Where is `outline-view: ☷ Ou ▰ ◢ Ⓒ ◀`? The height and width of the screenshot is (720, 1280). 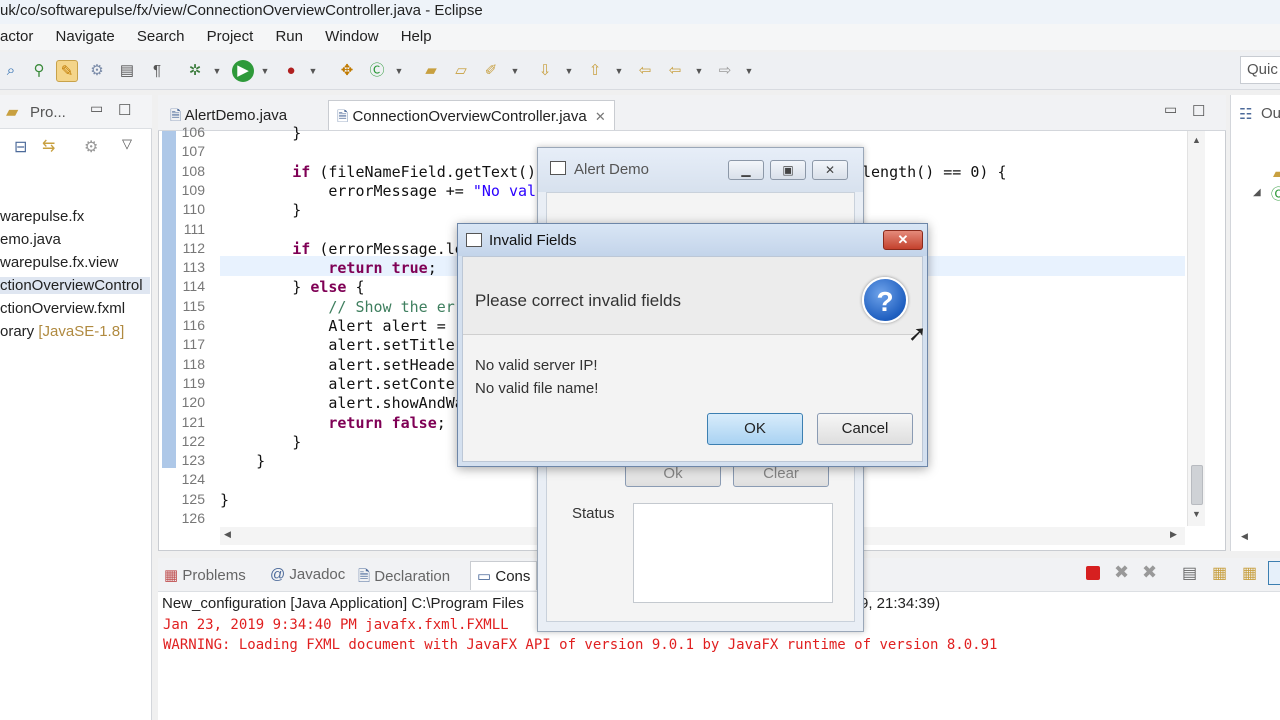 outline-view: ☷ Ou ▰ ◢ Ⓒ ◀ is located at coordinates (1255, 323).